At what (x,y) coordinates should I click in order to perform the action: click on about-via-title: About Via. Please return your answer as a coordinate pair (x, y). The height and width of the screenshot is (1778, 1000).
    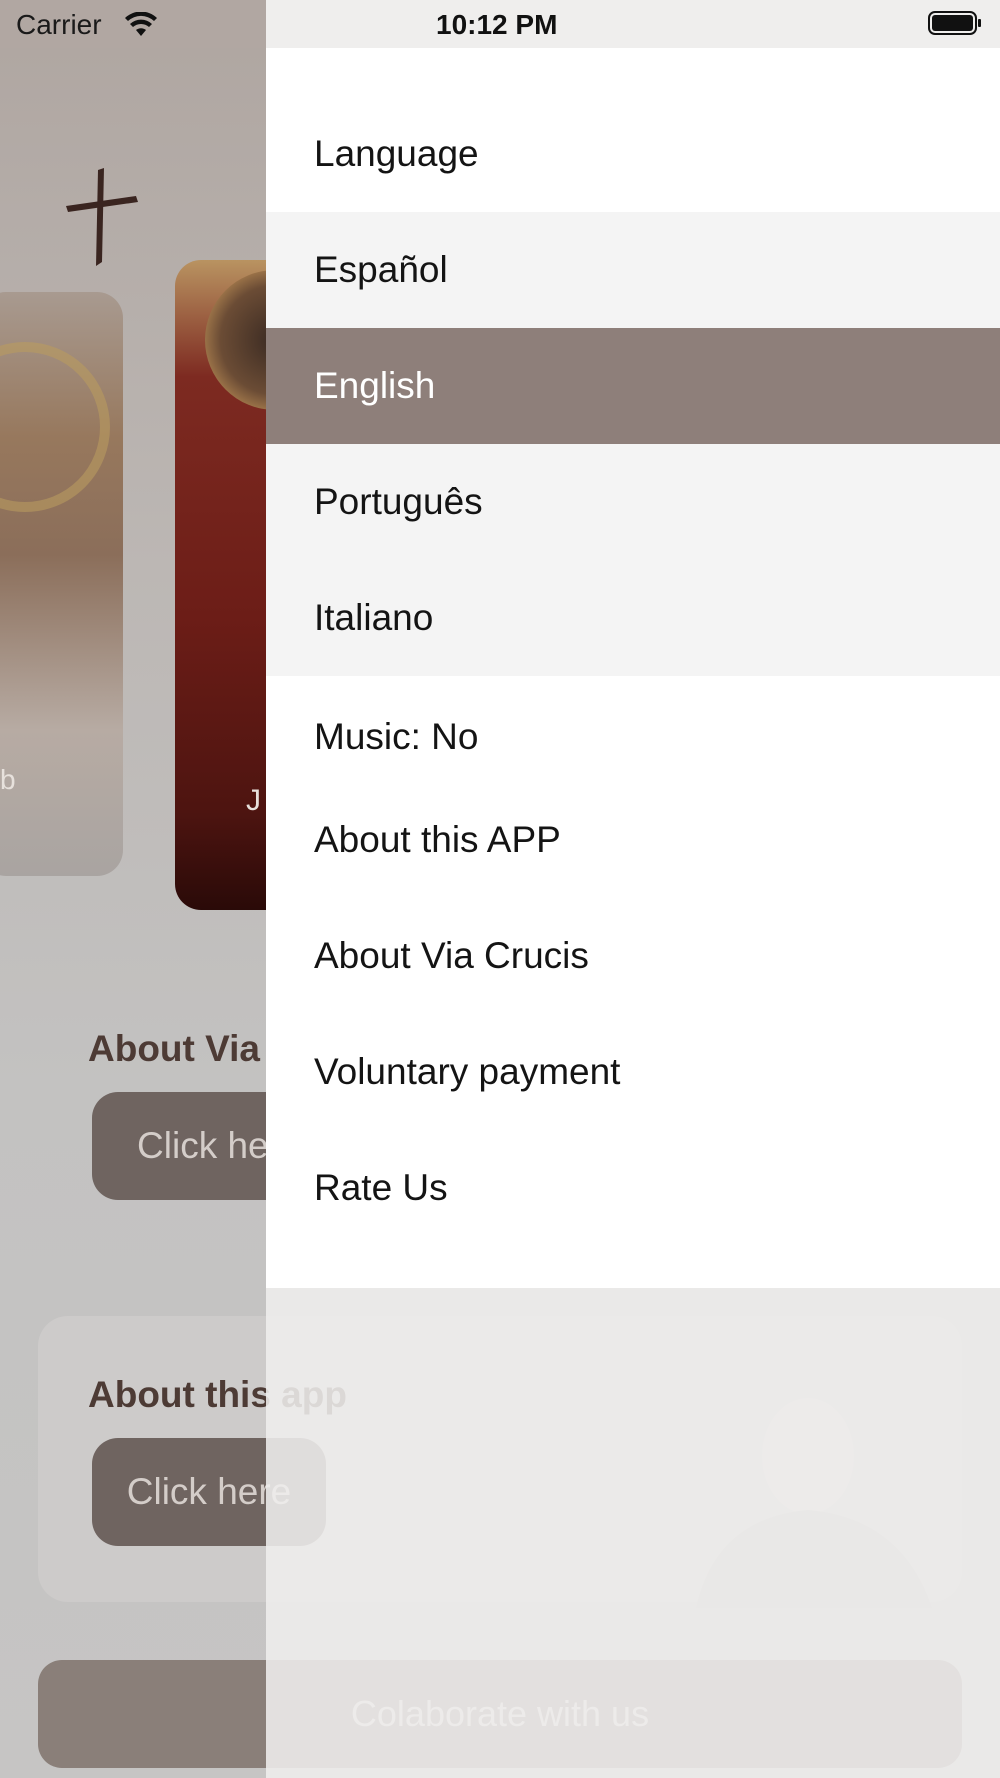
    Looking at the image, I should click on (174, 1048).